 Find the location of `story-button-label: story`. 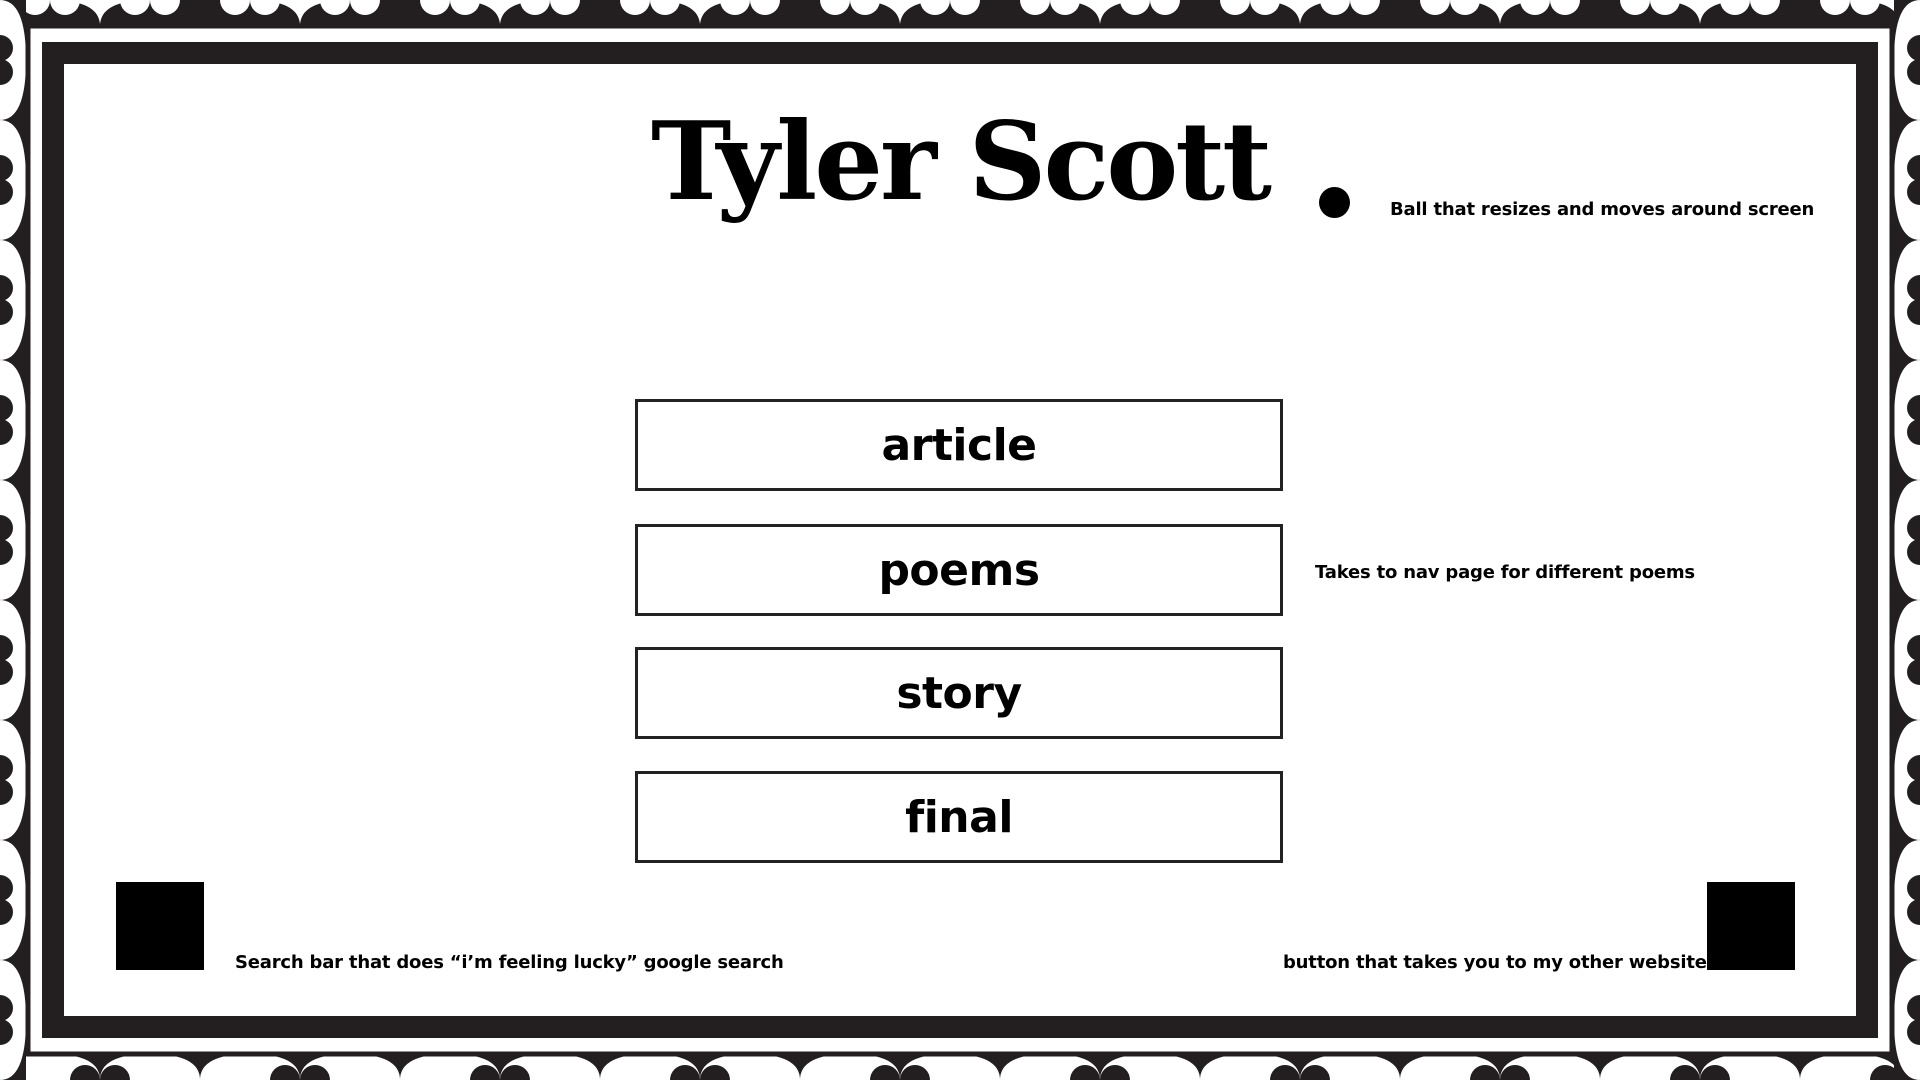

story-button-label: story is located at coordinates (959, 693).